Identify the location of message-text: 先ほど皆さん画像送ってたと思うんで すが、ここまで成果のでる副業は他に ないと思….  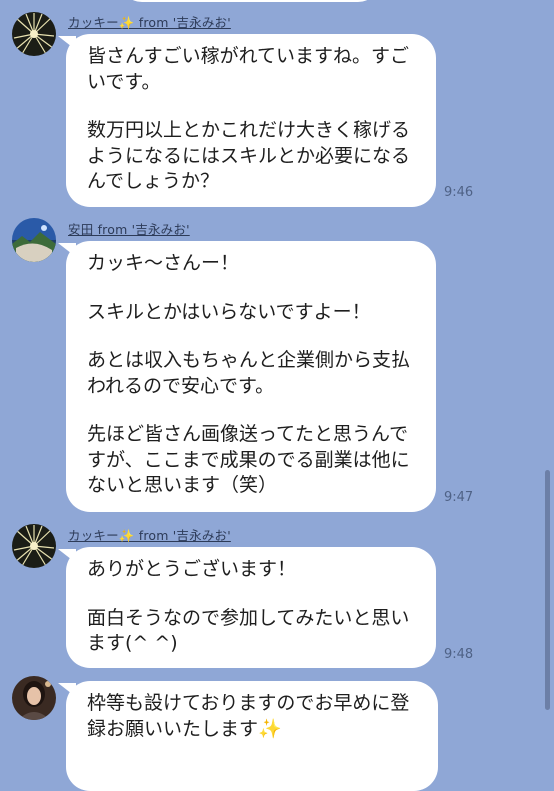
(248, 459).